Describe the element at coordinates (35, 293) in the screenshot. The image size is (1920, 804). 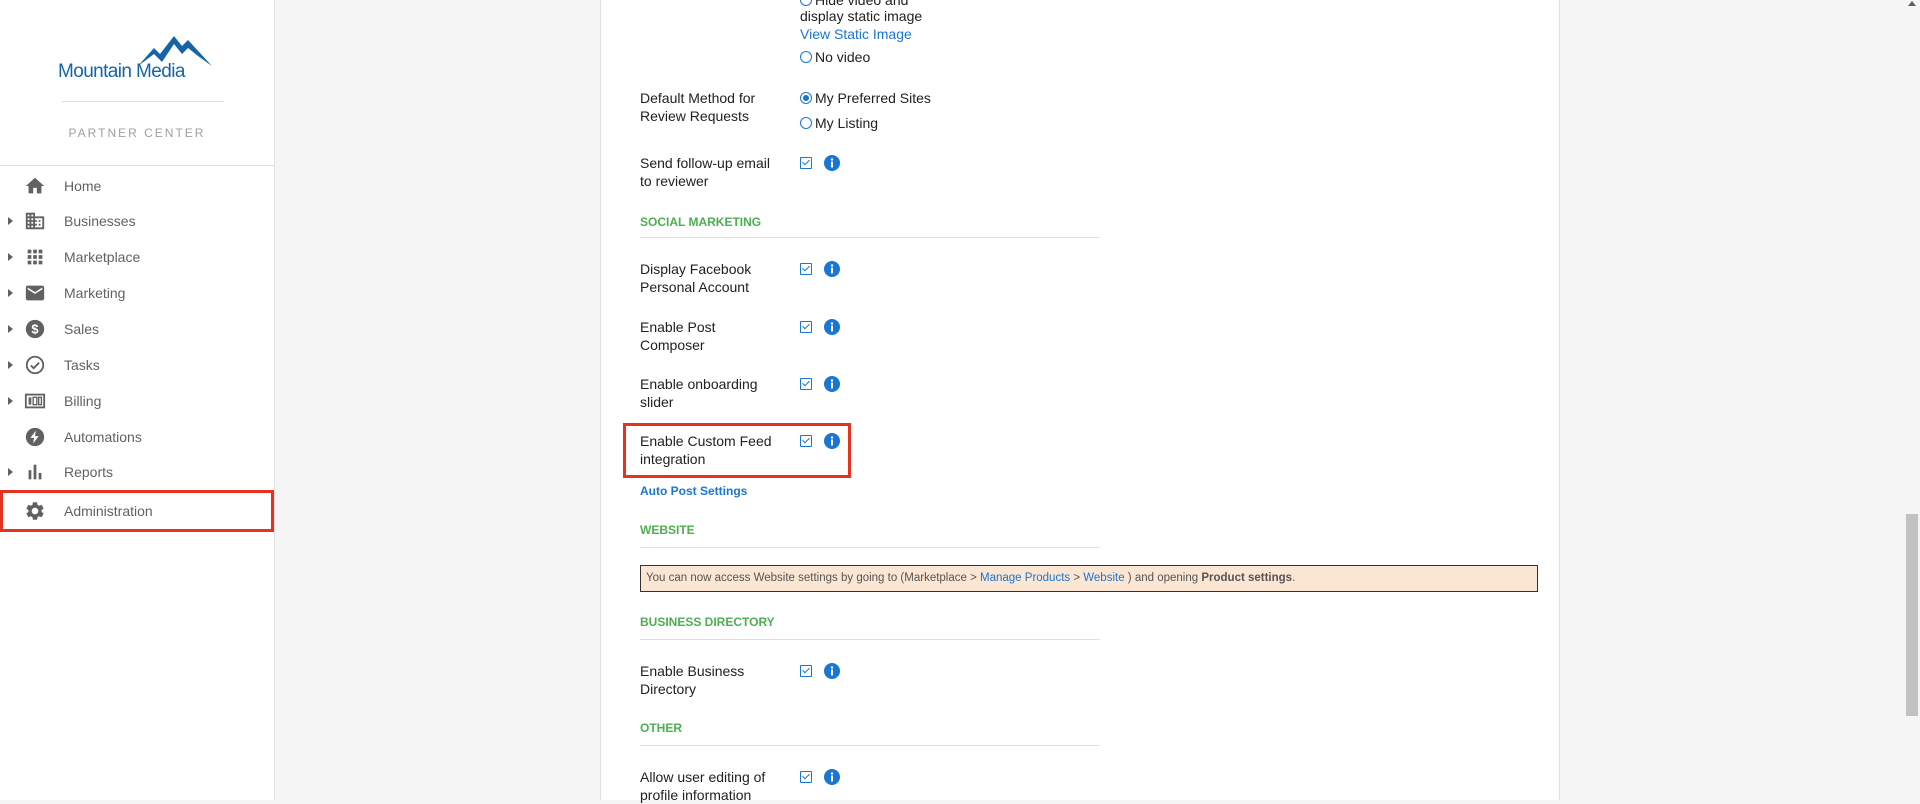
I see `mail-icon` at that location.